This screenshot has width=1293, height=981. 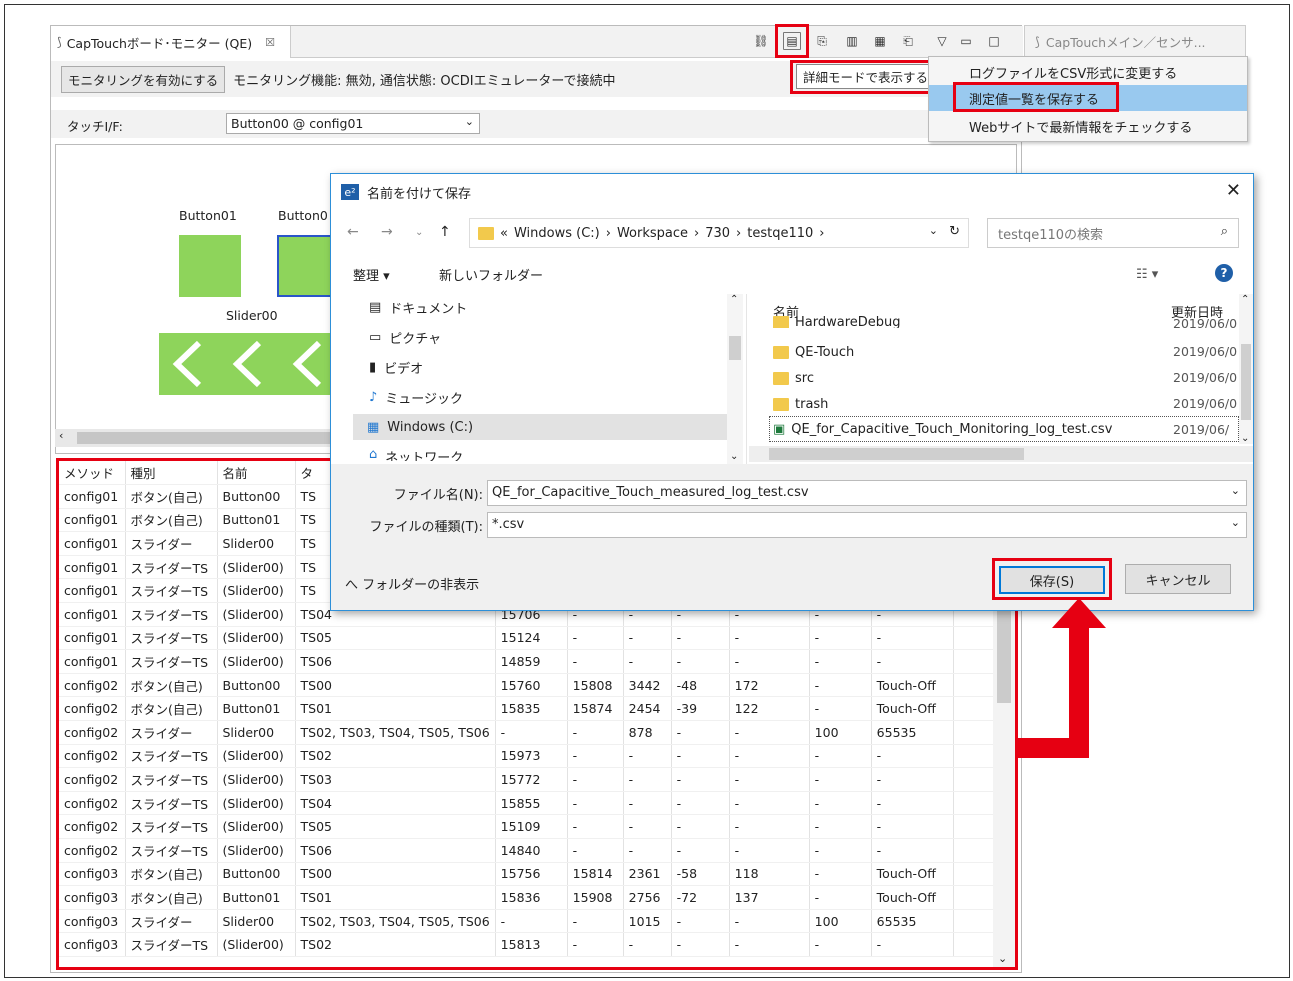 What do you see at coordinates (353, 232) in the screenshot?
I see `back-icon: ←` at bounding box center [353, 232].